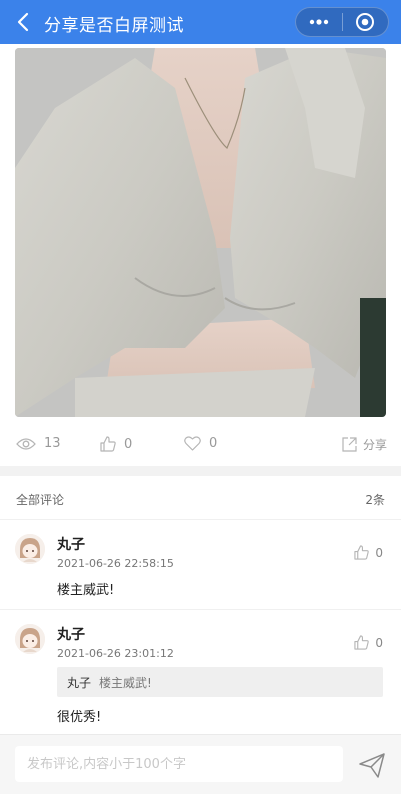 The width and height of the screenshot is (401, 794). What do you see at coordinates (372, 765) in the screenshot?
I see `send-icon` at bounding box center [372, 765].